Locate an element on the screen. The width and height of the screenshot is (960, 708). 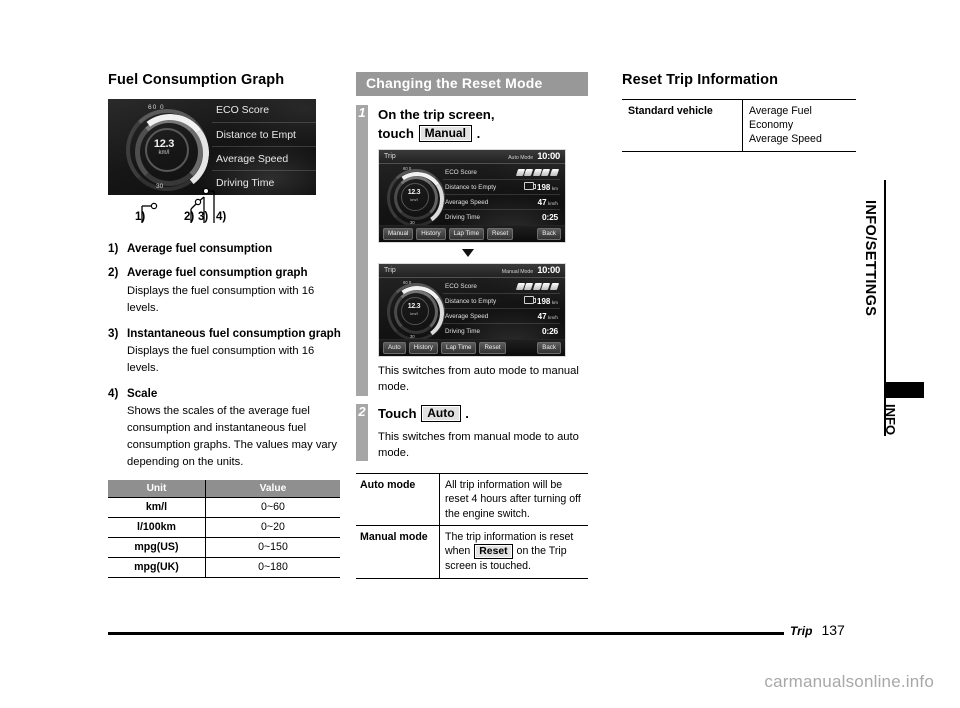
manual-button-keycap: Manual is located at coordinates (445, 133).